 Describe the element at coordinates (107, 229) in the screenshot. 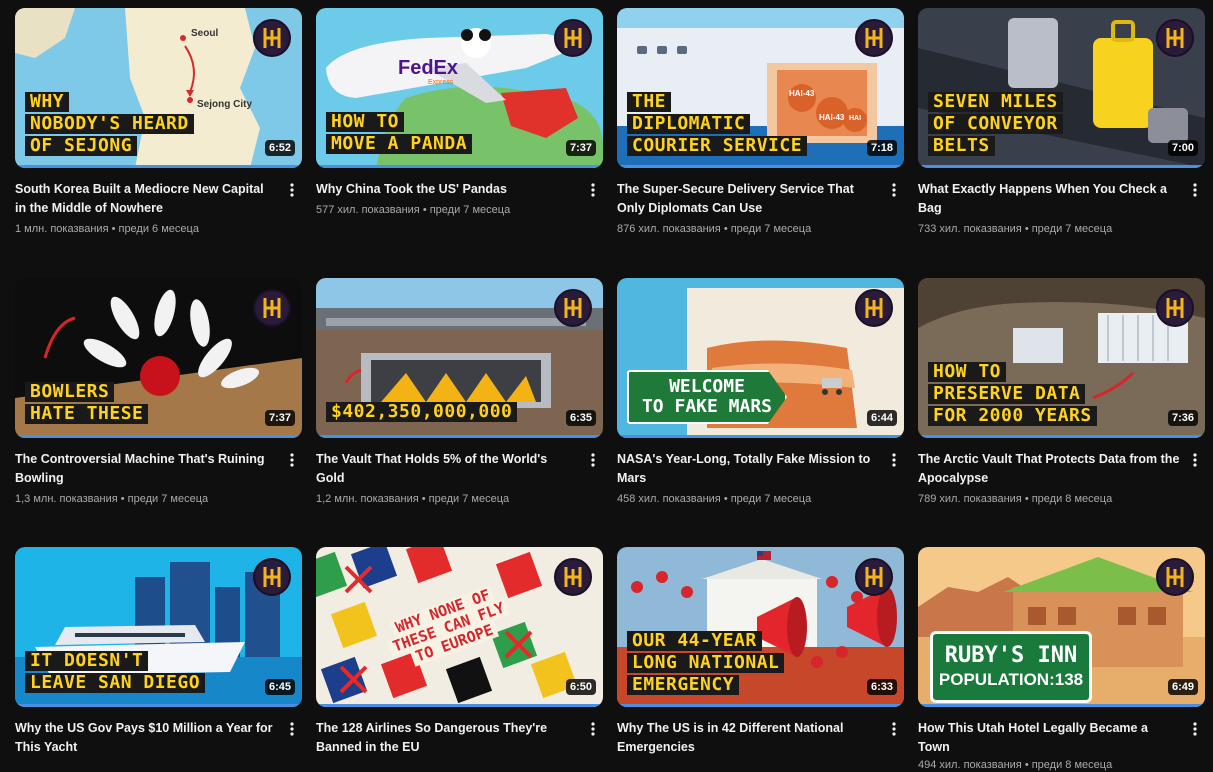

I see `video-stats: 1 млн. показвания • преди 6 месеца` at that location.